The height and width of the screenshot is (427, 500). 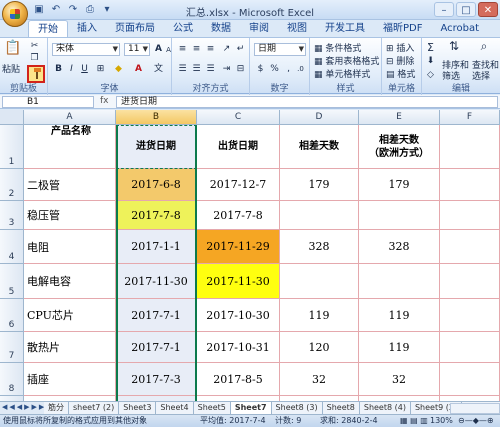 I want to click on name-box: B1, so click(x=48, y=102).